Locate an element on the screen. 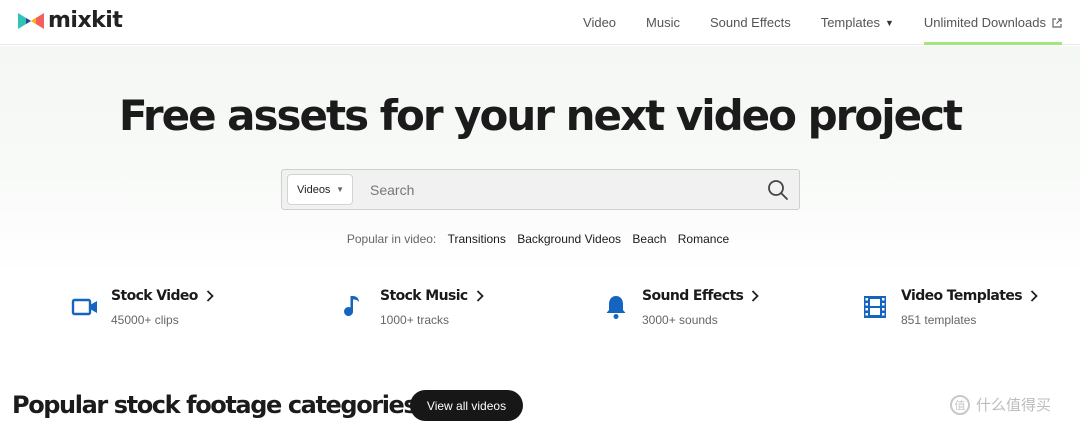  nav-item-label: Unlimited Downloads is located at coordinates (984, 22).